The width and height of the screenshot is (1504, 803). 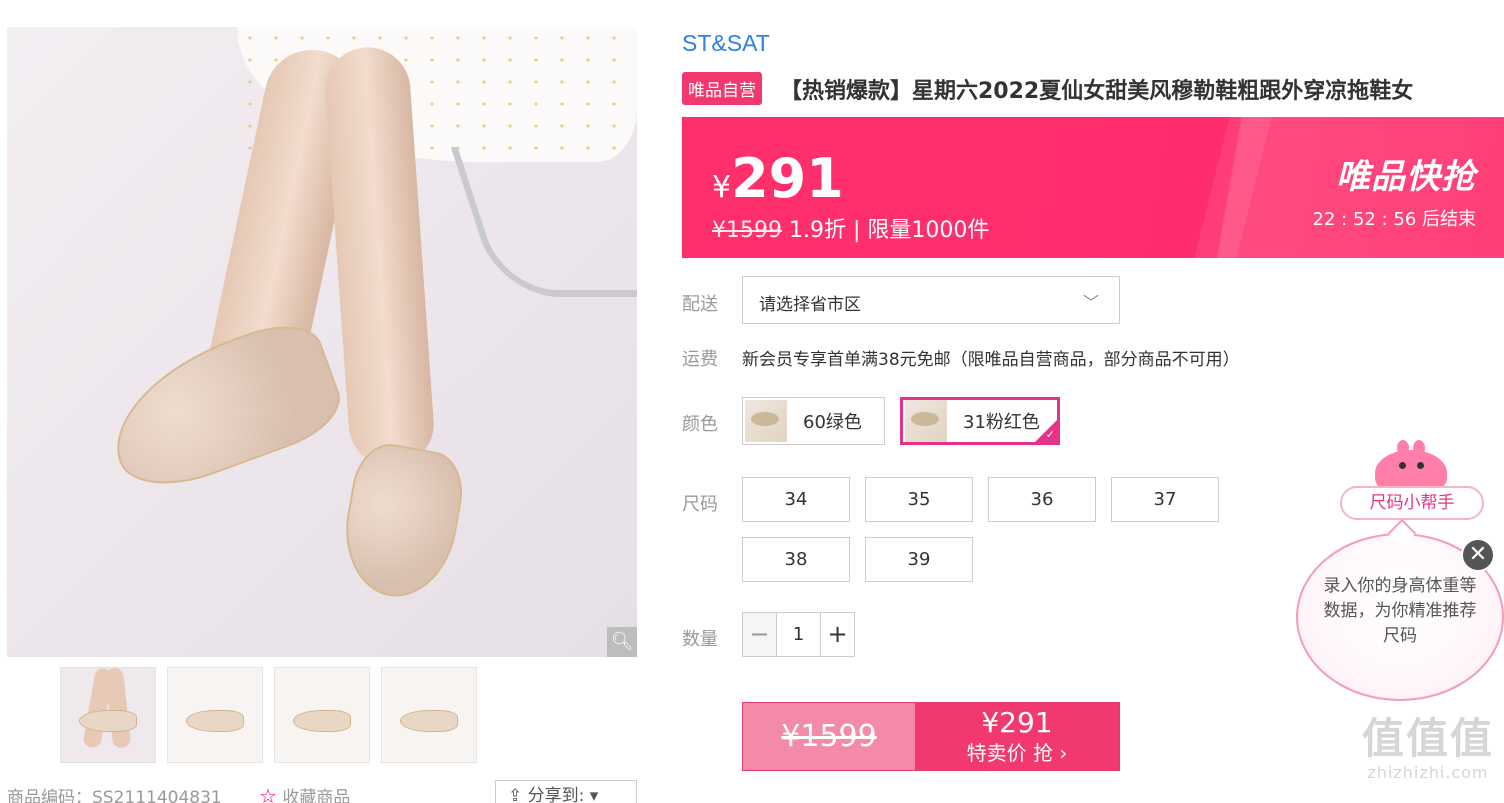 I want to click on chevron-down-icon: ﹀, so click(x=1090, y=302).